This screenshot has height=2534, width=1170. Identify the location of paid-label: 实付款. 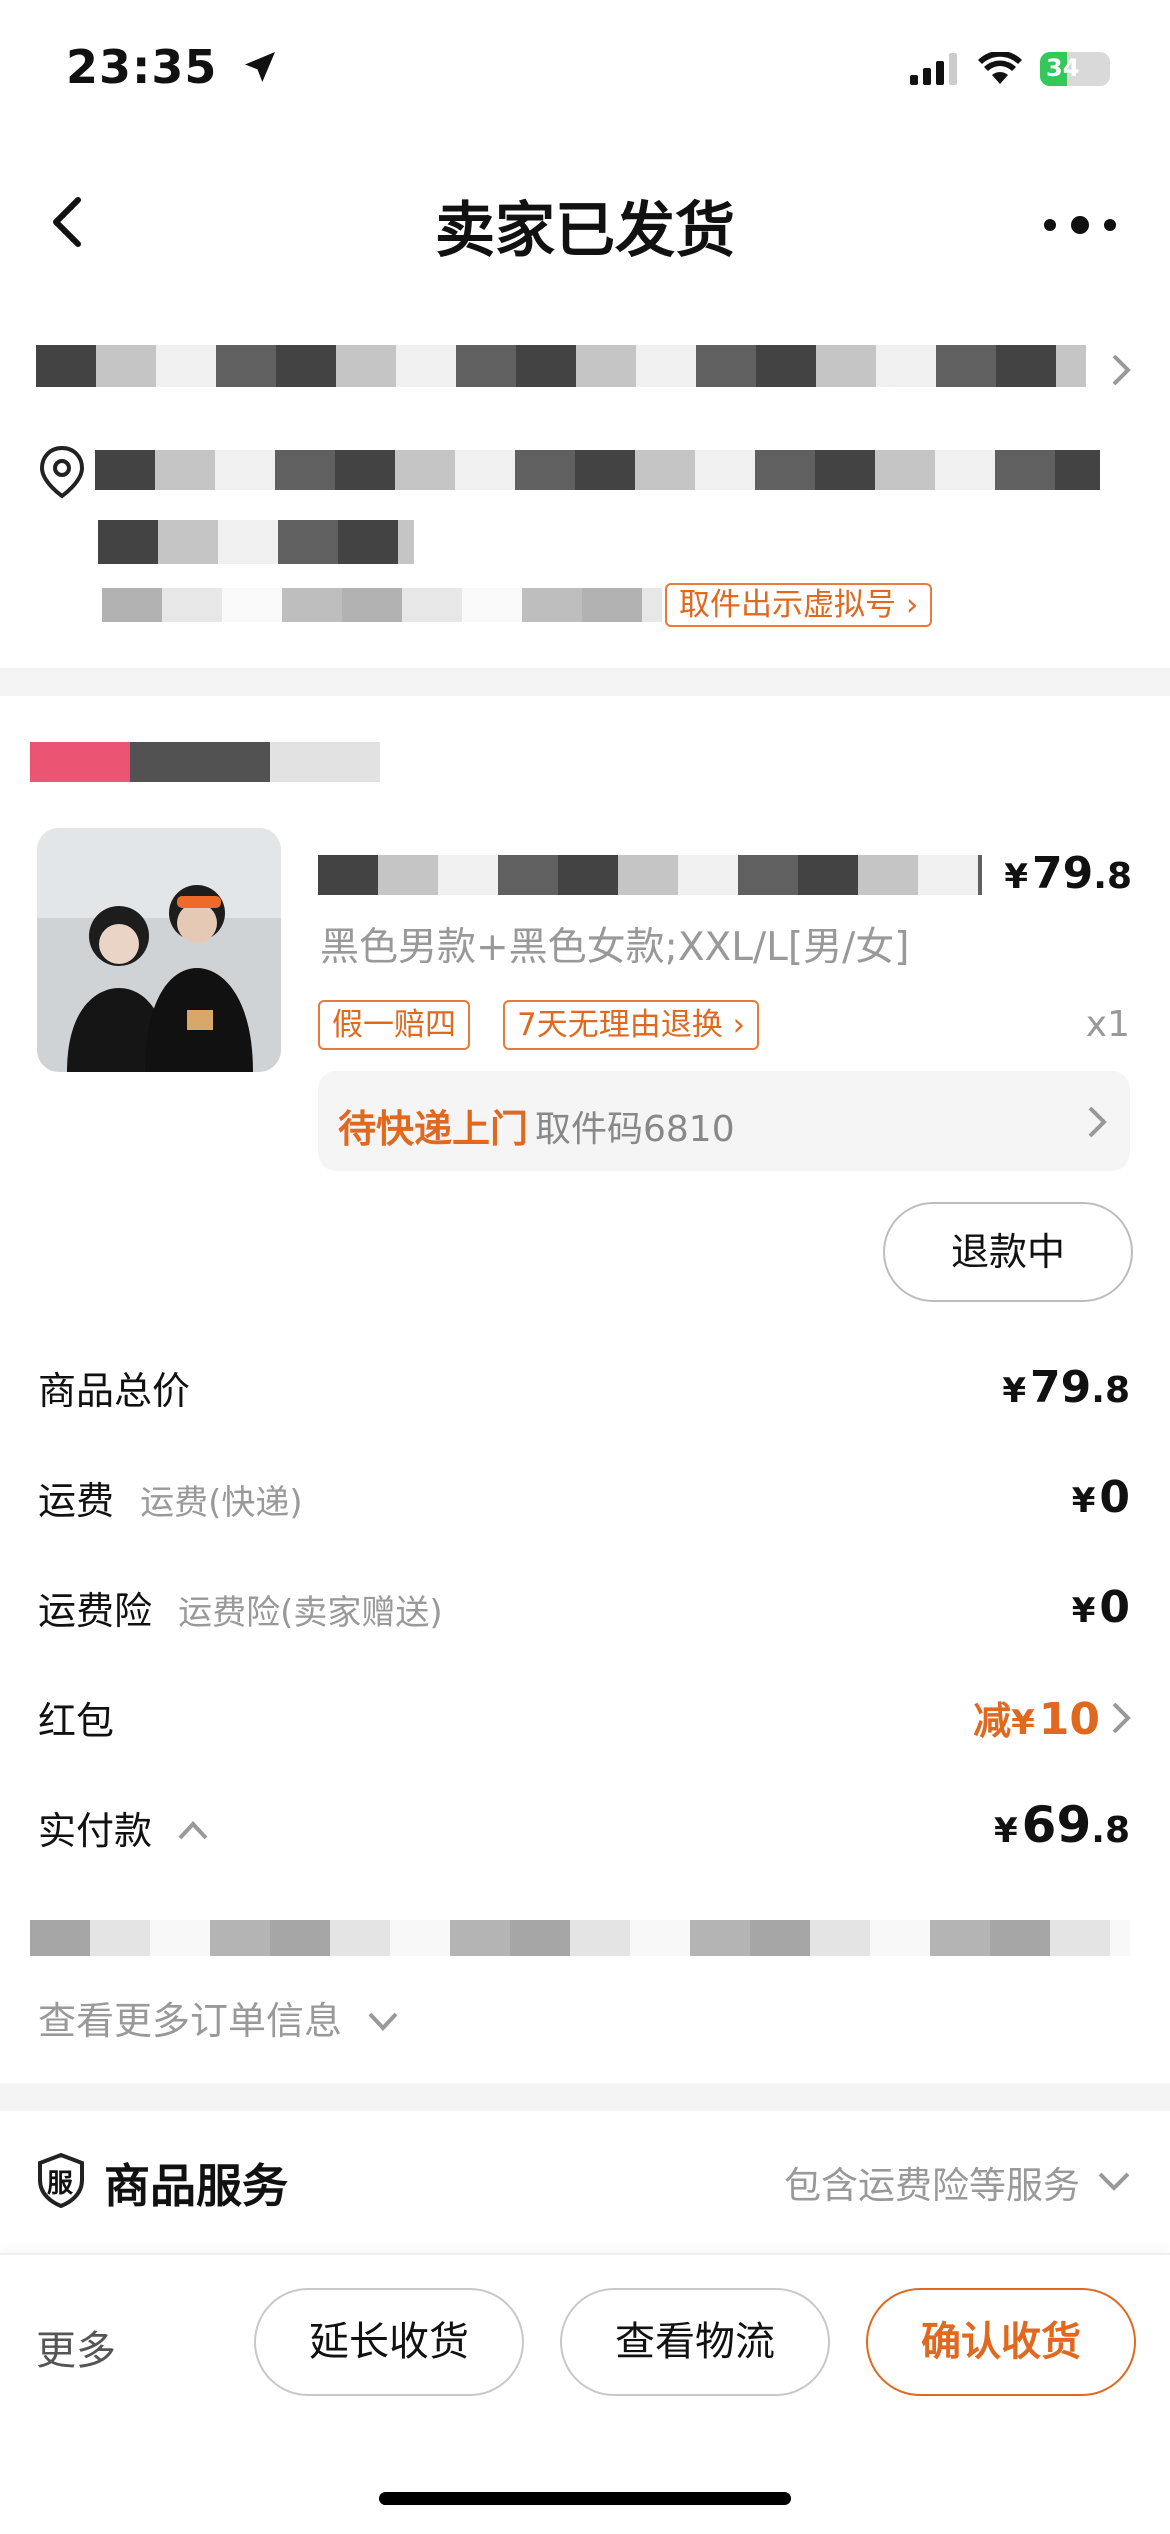
(95, 1831).